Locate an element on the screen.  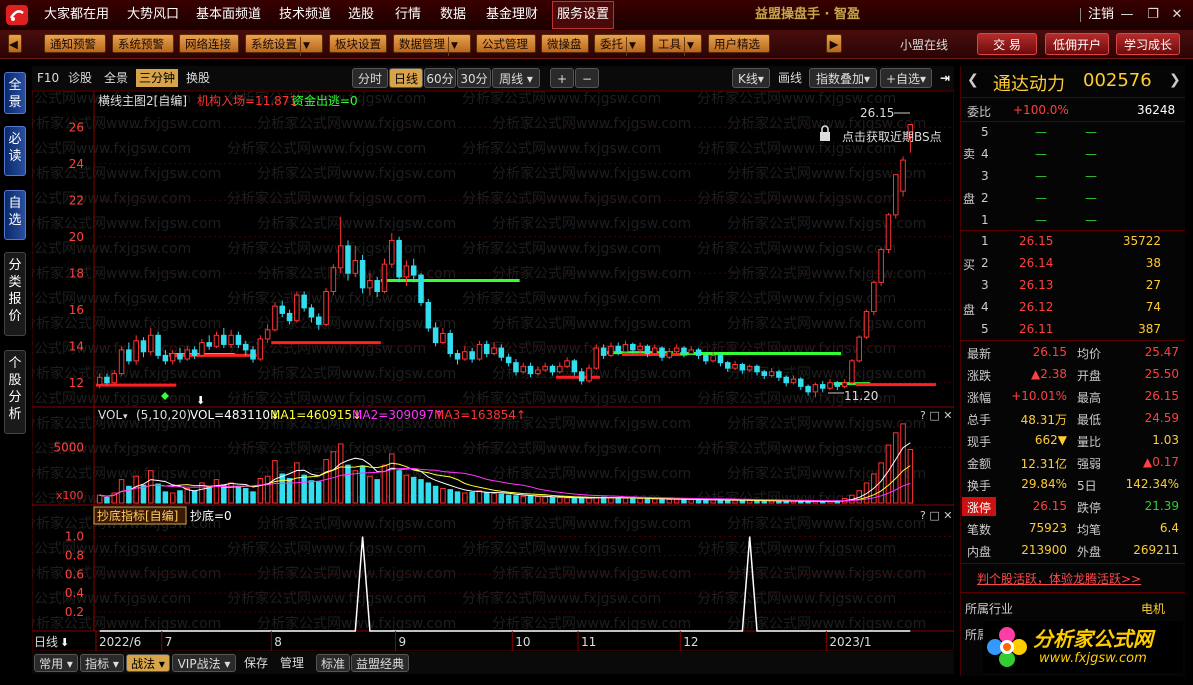
vol-name: VOL is located at coordinates (110, 415).